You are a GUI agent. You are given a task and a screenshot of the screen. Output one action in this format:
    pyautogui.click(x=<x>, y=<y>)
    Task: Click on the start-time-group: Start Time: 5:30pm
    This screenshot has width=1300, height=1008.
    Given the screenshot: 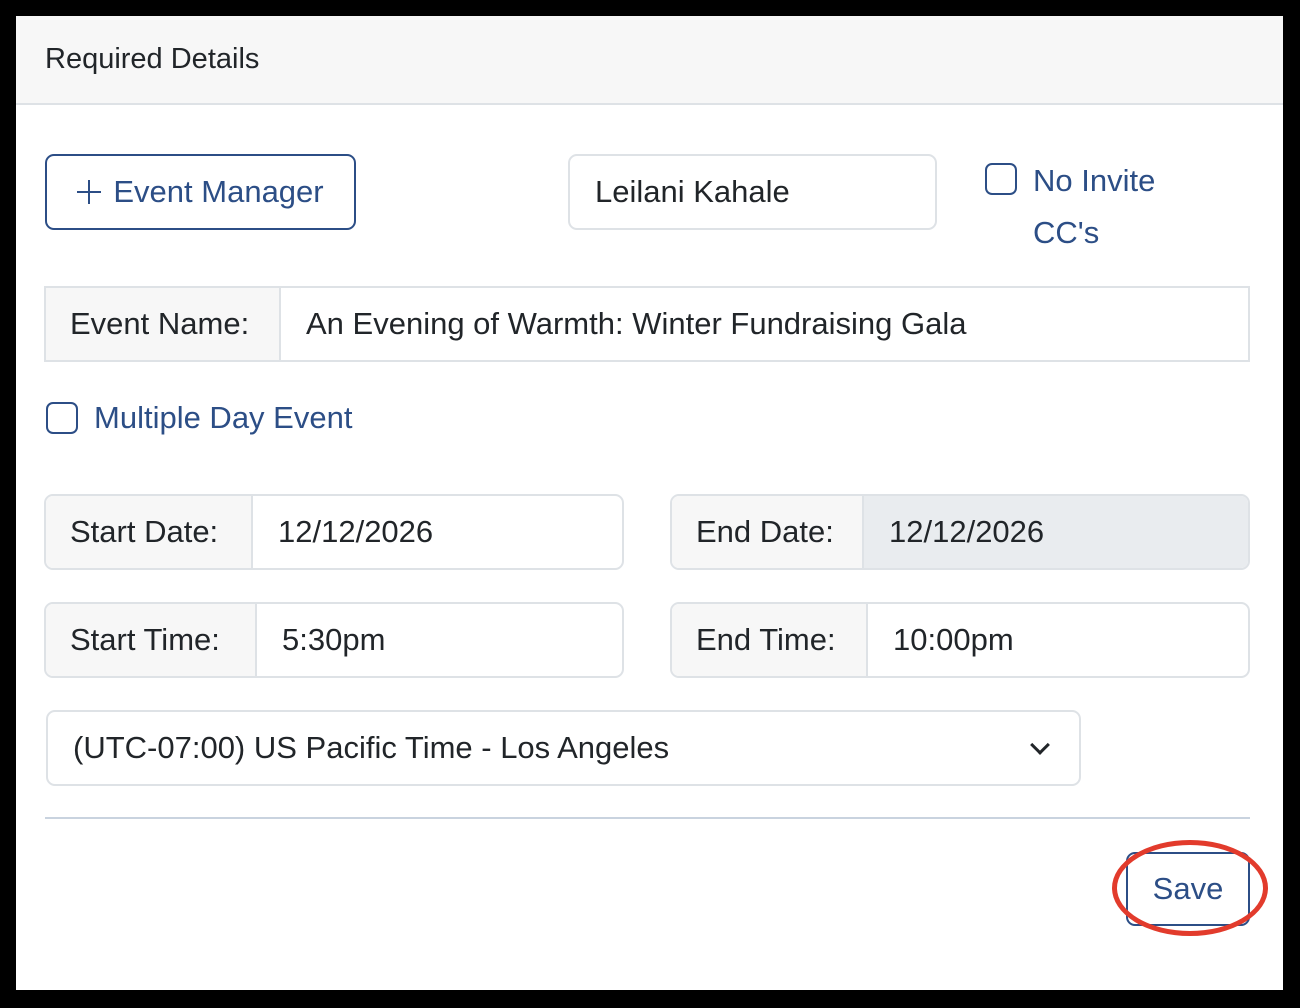 What is the action you would take?
    pyautogui.click(x=334, y=640)
    